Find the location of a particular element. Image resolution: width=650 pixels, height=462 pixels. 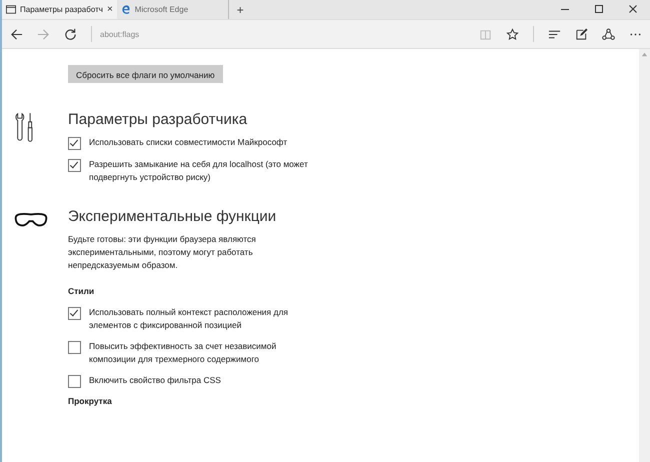

pen-icon is located at coordinates (581, 34).